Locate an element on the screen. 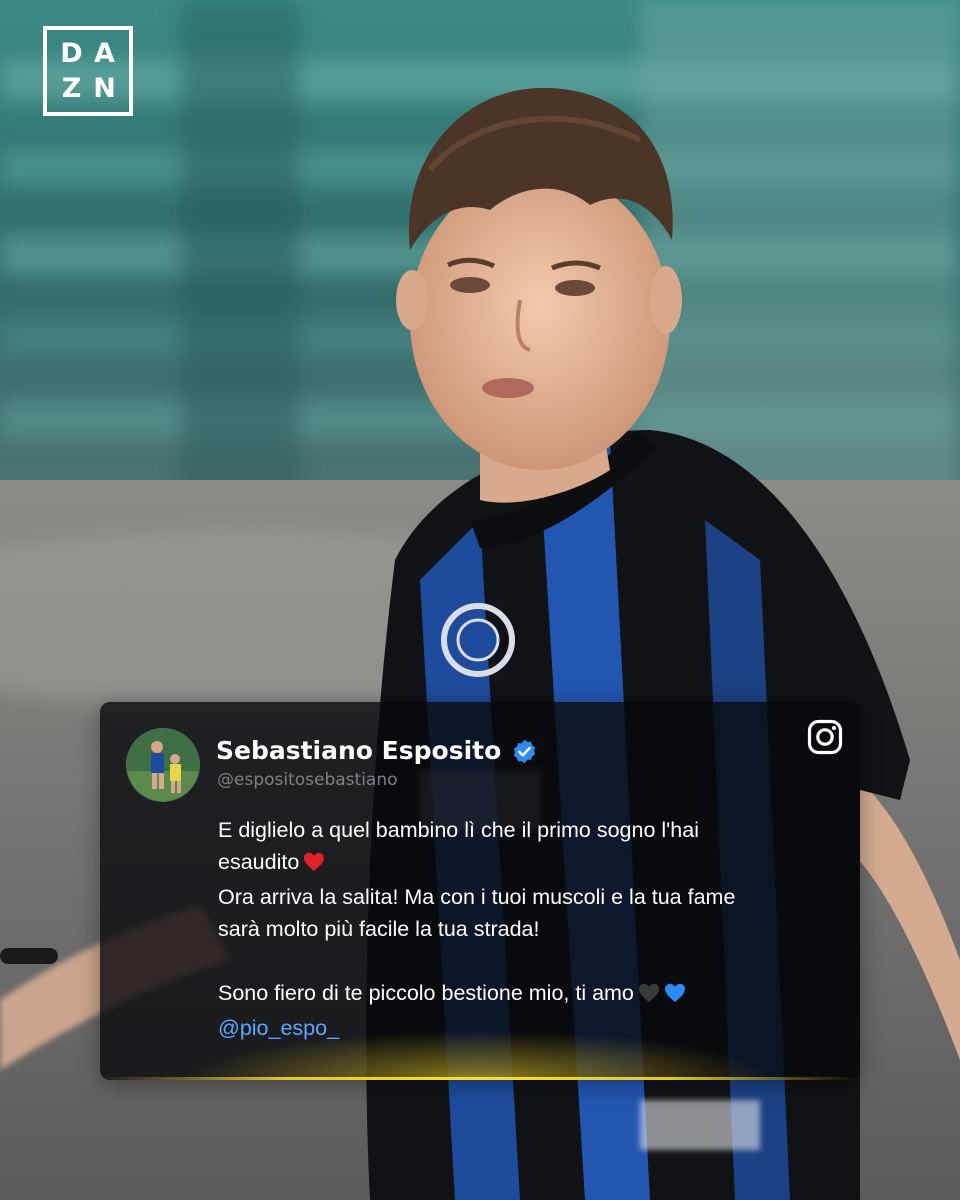  verified-badge-icon is located at coordinates (524, 751).